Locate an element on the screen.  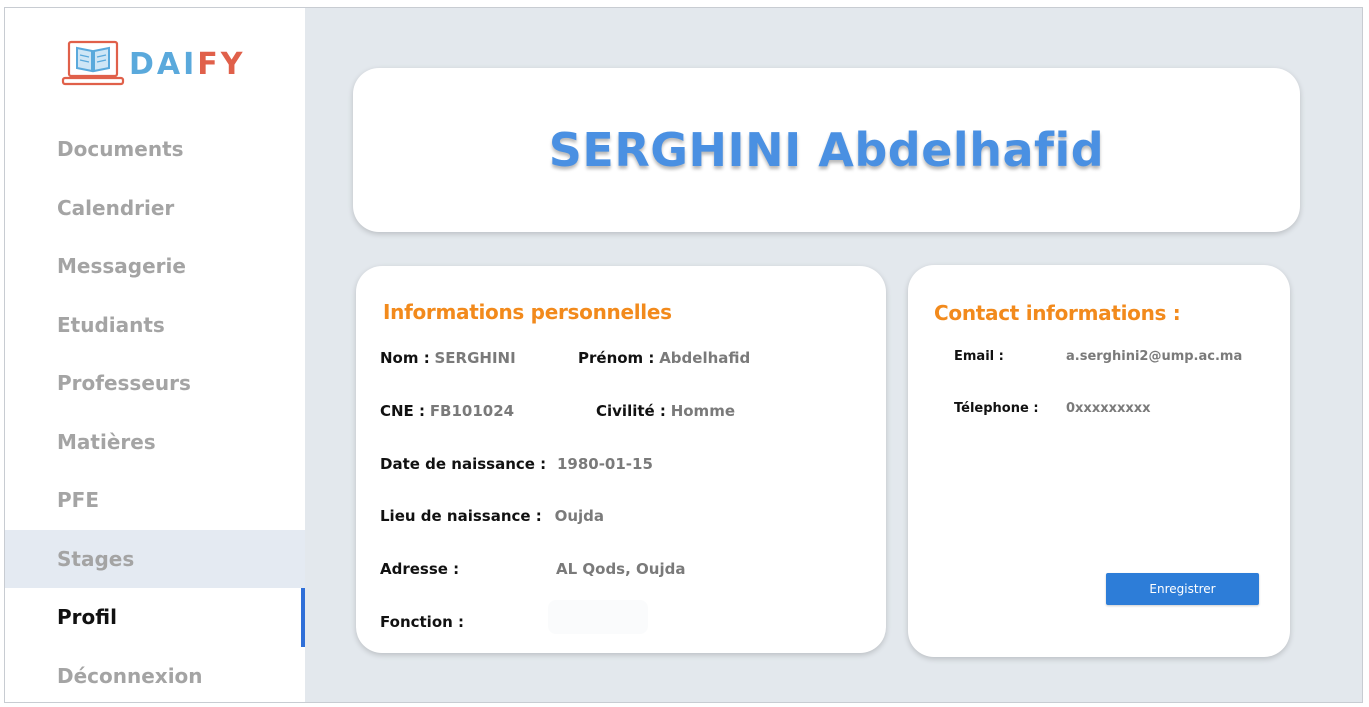
contact-info-title: Contact informations : is located at coordinates (1057, 313).